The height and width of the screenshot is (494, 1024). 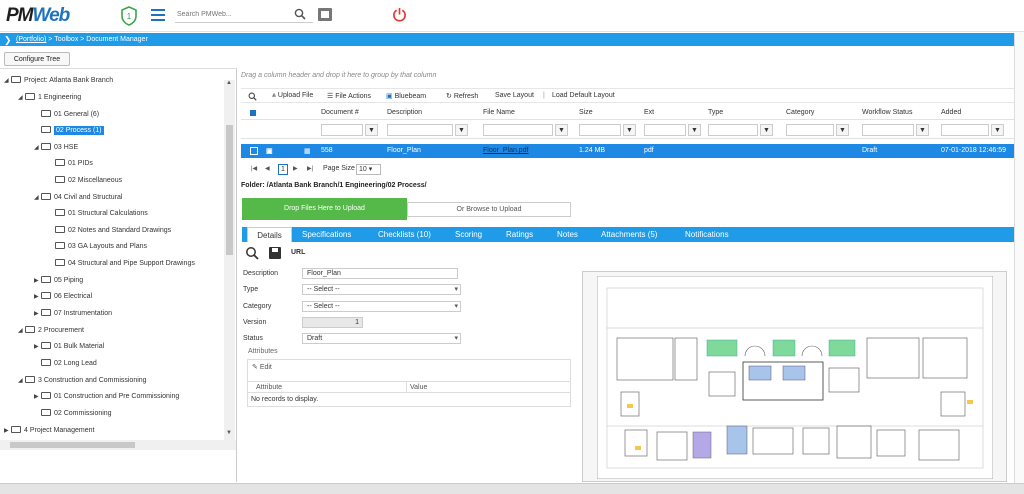 I want to click on power-icon, so click(x=399, y=14).